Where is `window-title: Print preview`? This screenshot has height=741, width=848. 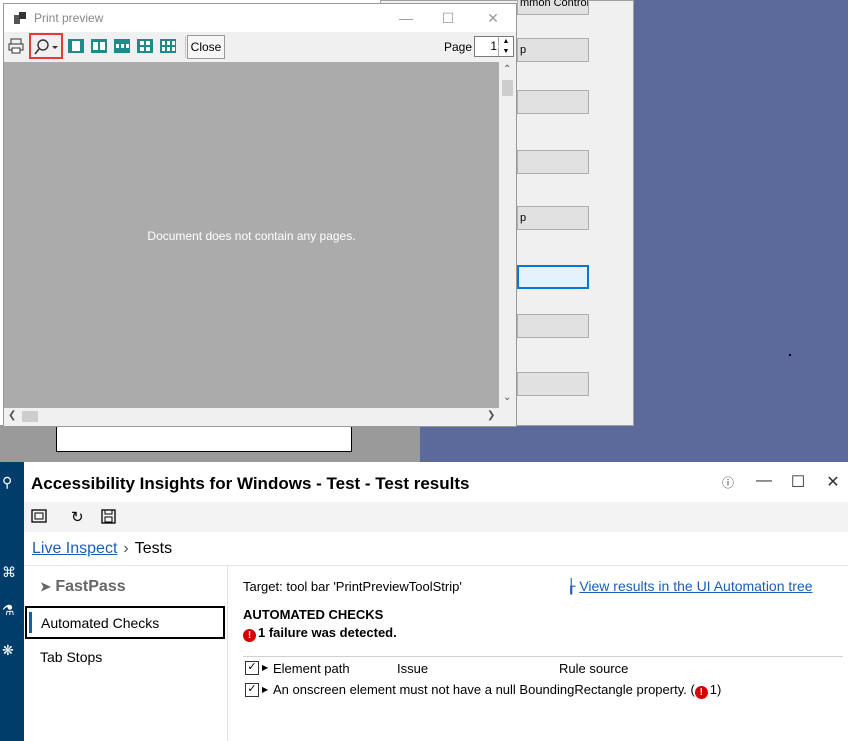
window-title: Print preview is located at coordinates (69, 18).